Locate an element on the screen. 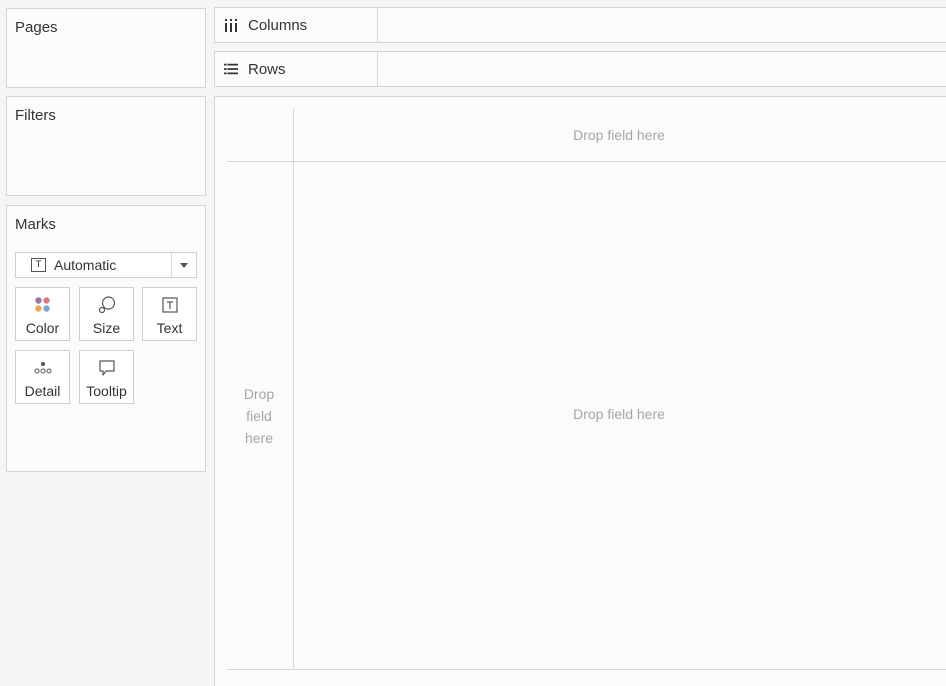  text-icon is located at coordinates (169, 305).